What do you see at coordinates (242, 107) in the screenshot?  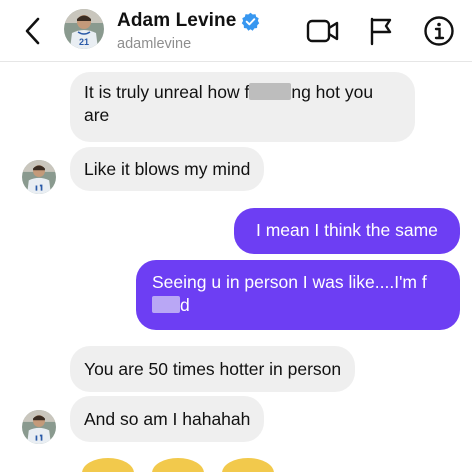 I see `message-bubble-incoming: It is truly unreal how f ng hot you are` at bounding box center [242, 107].